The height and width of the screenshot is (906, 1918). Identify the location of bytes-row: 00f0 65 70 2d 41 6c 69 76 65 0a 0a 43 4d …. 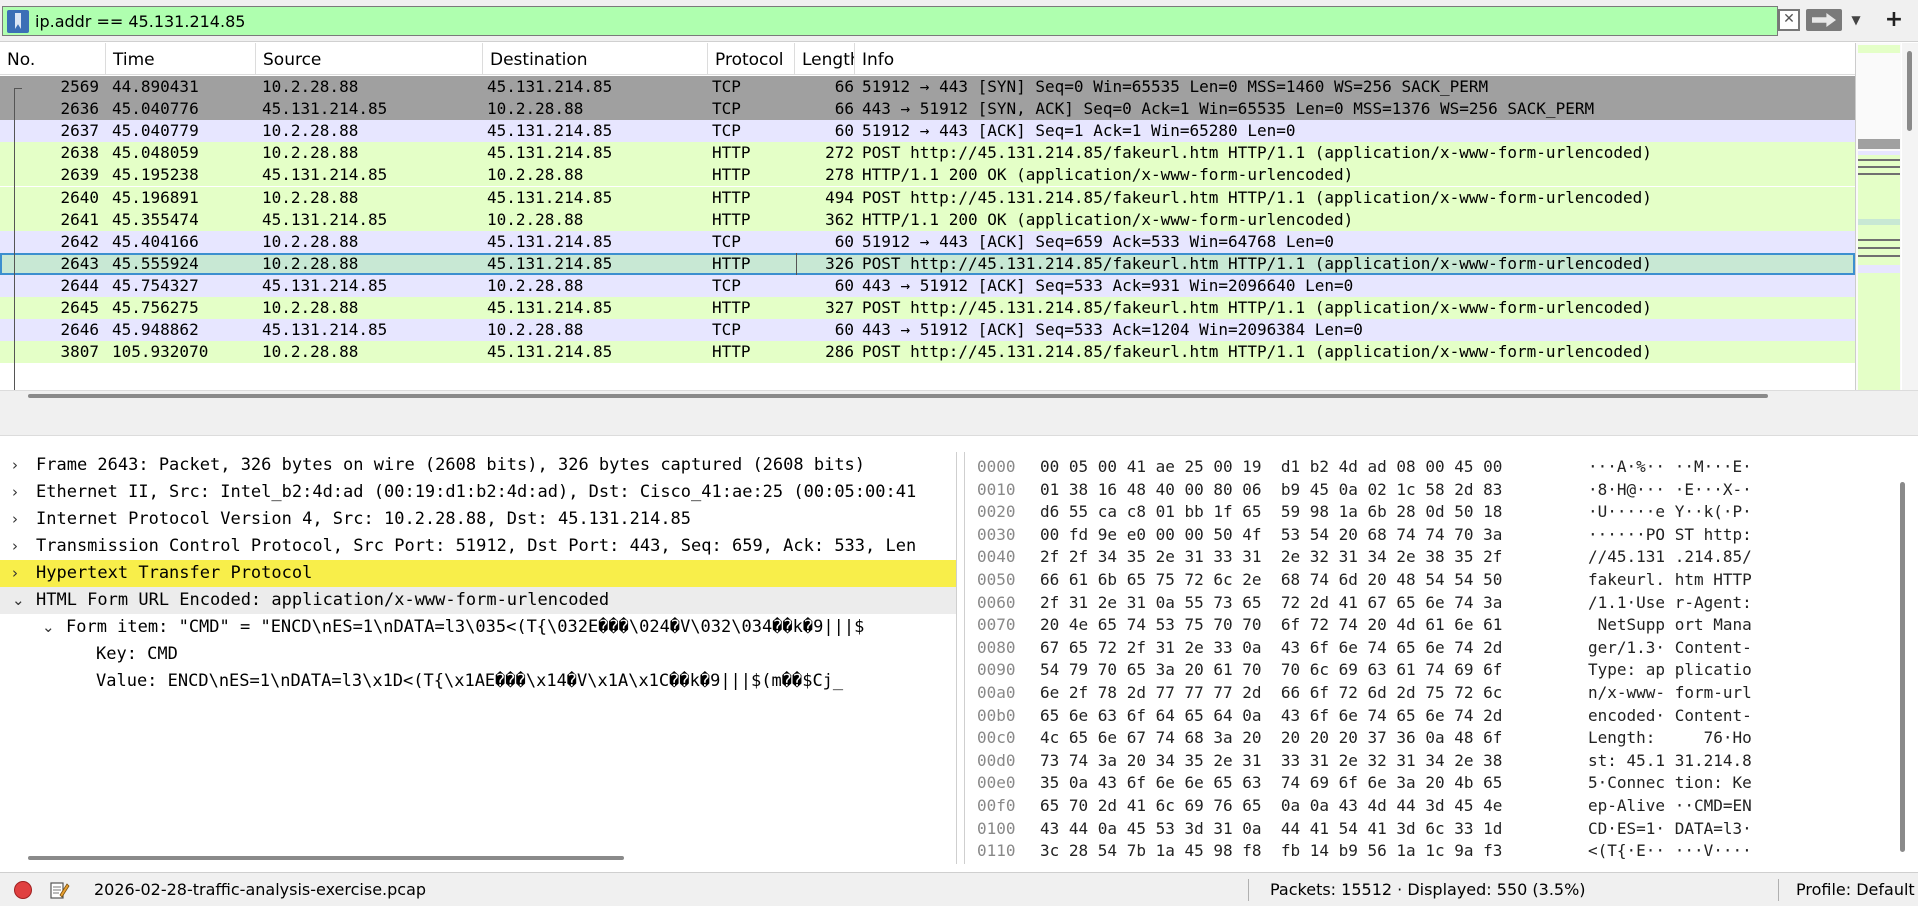
(1441, 806).